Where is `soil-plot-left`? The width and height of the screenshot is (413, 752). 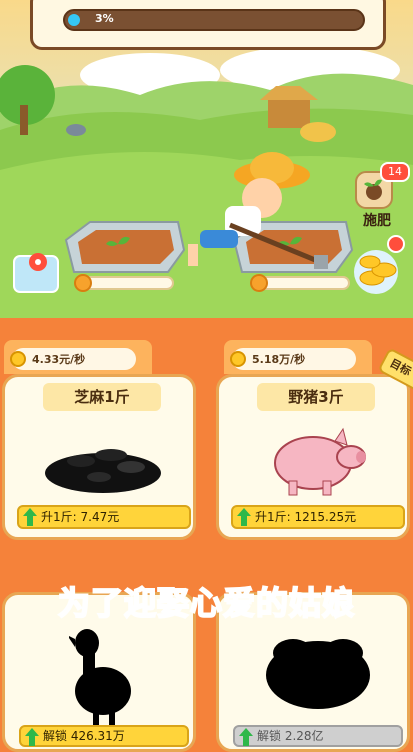 soil-plot-left is located at coordinates (125, 247).